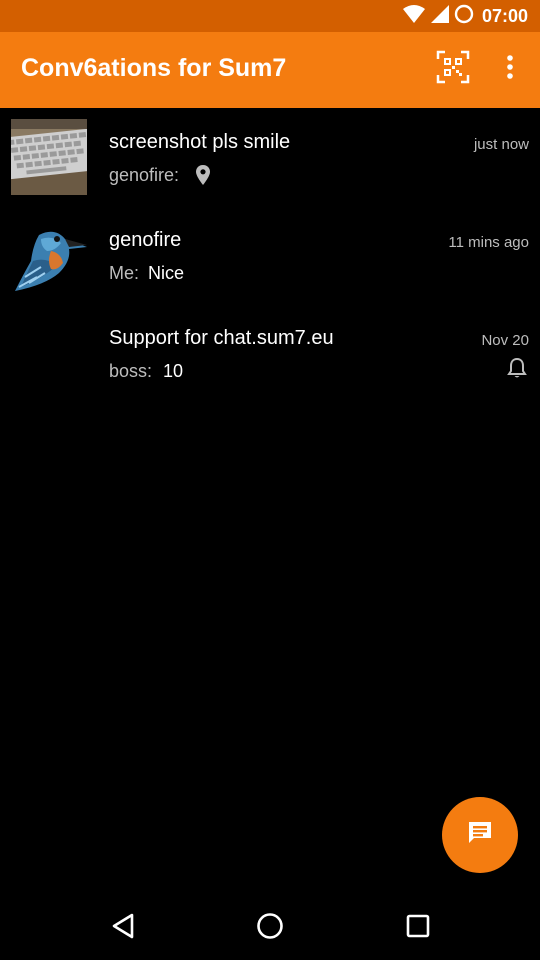  I want to click on app-title: Conv6ations for Sum7, so click(154, 68).